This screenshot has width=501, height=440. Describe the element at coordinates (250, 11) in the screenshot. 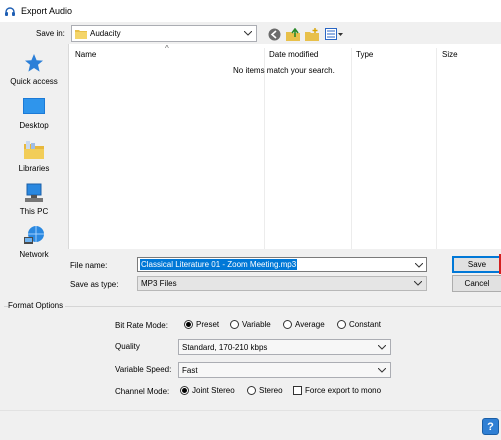

I see `title-bar: Export Audio` at that location.